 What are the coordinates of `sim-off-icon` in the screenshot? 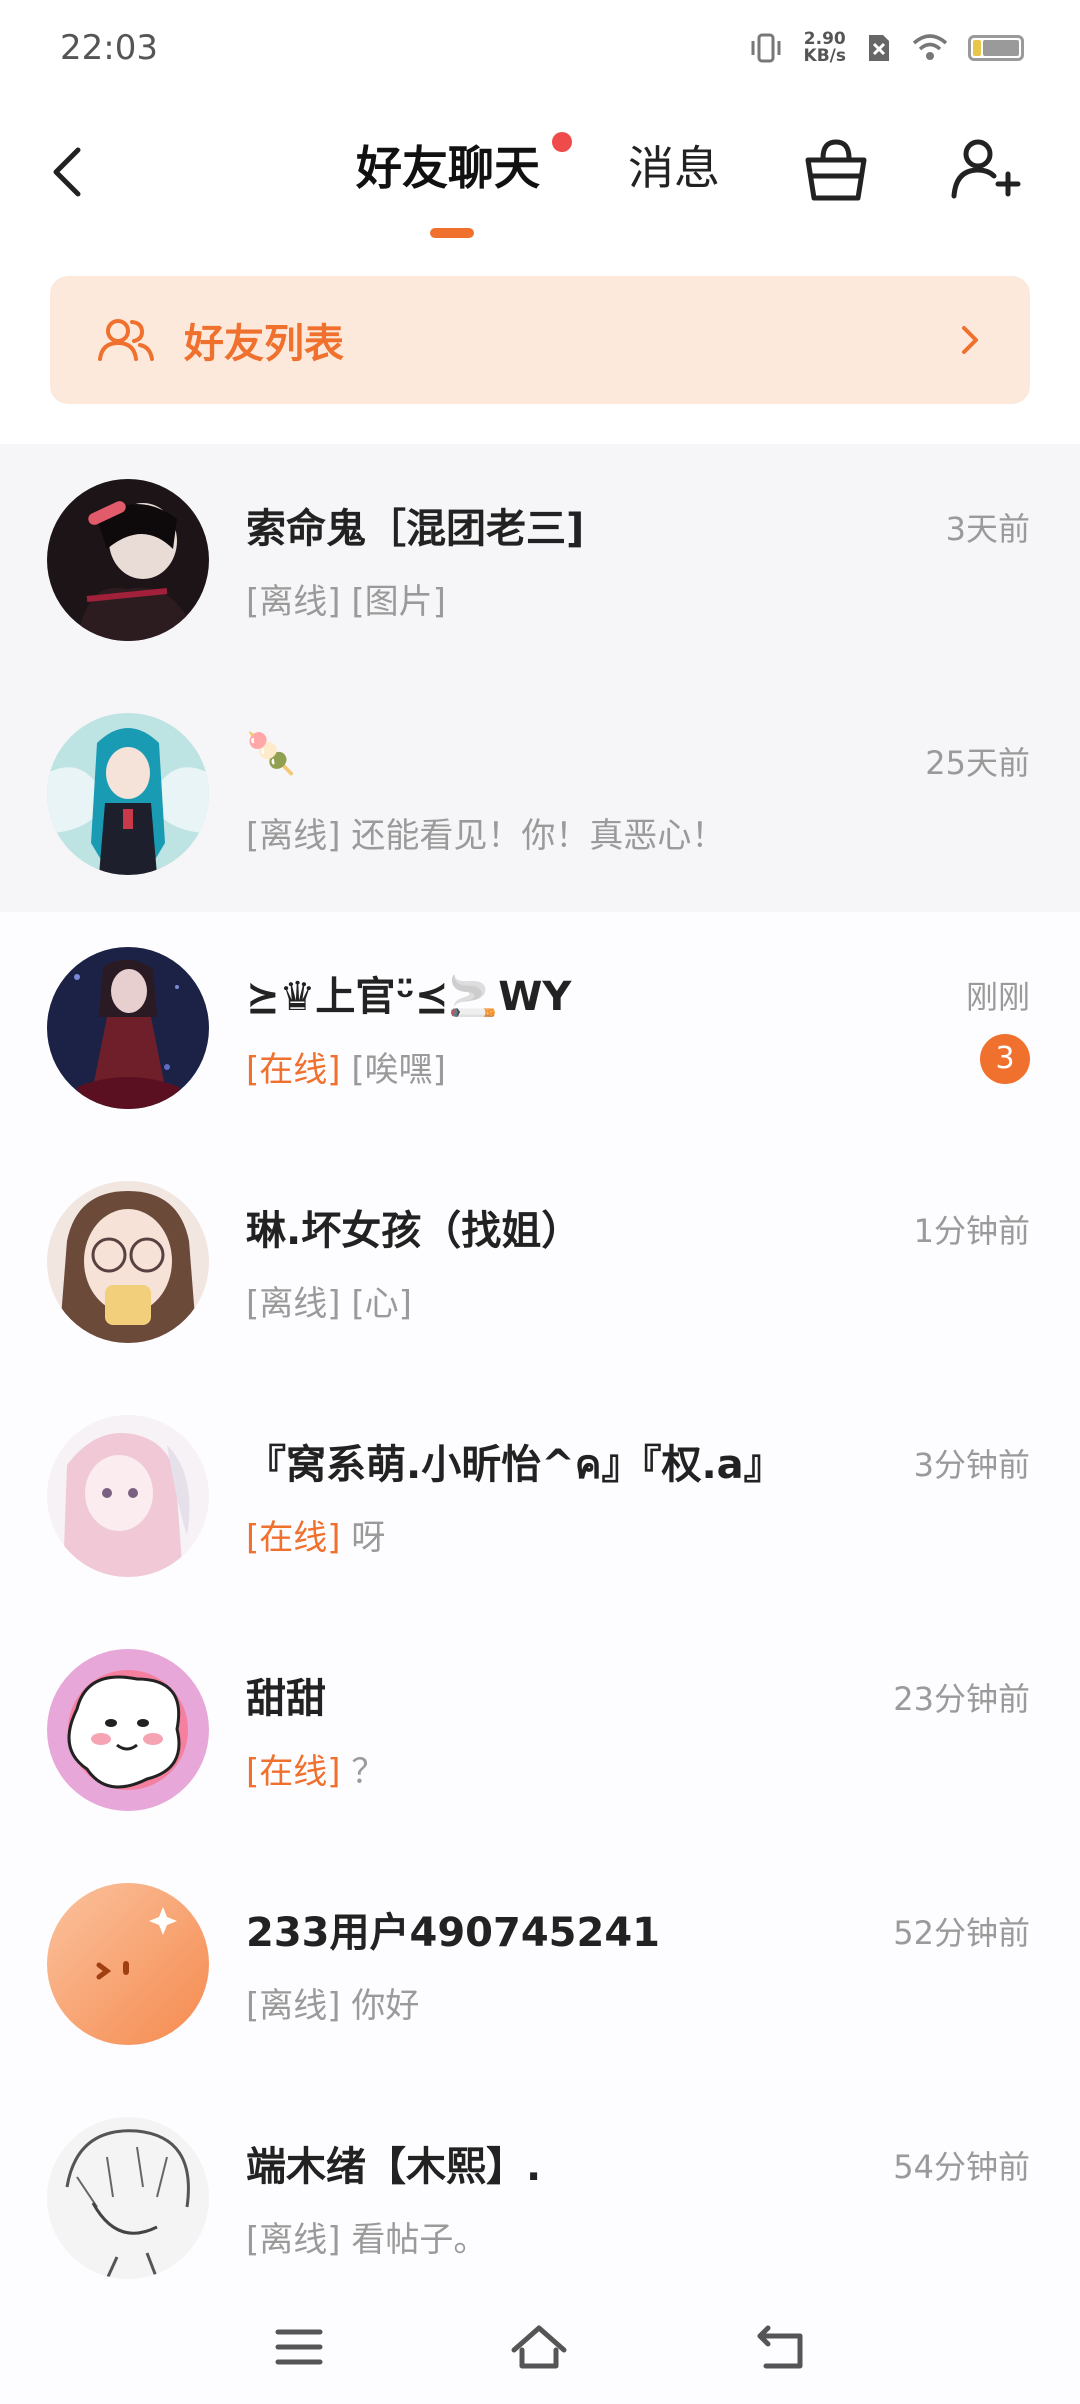 It's located at (879, 48).